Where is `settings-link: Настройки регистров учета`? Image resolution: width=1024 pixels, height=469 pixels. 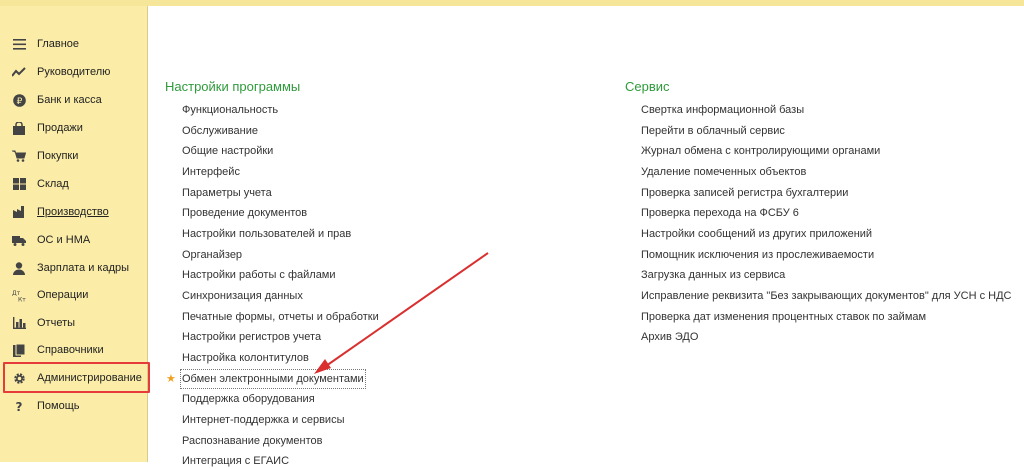
settings-link: Настройки регистров учета is located at coordinates (251, 337).